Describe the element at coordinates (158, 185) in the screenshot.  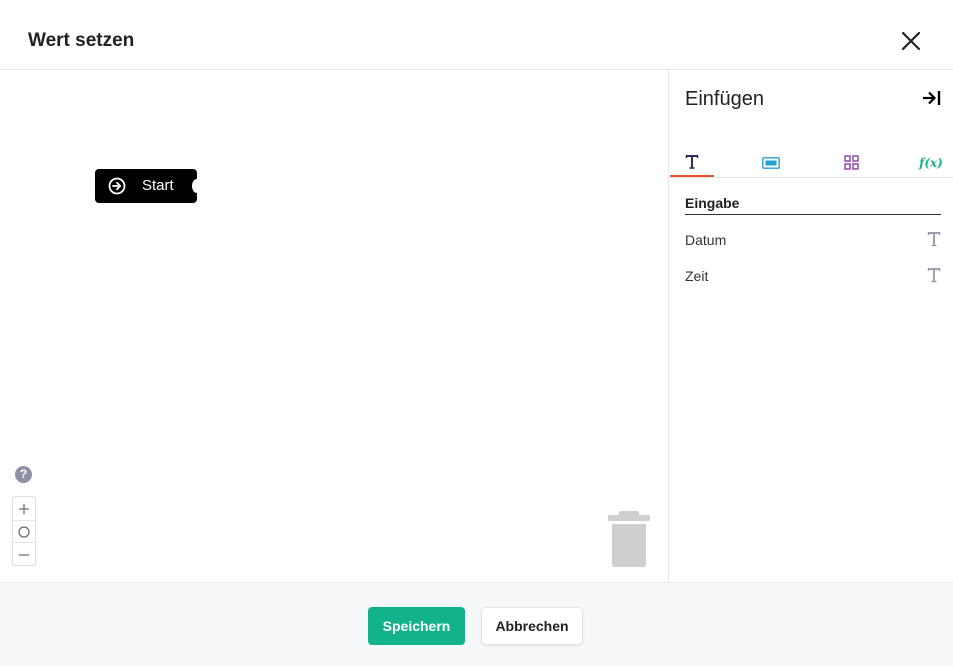
I see `start-block-label: Start` at that location.